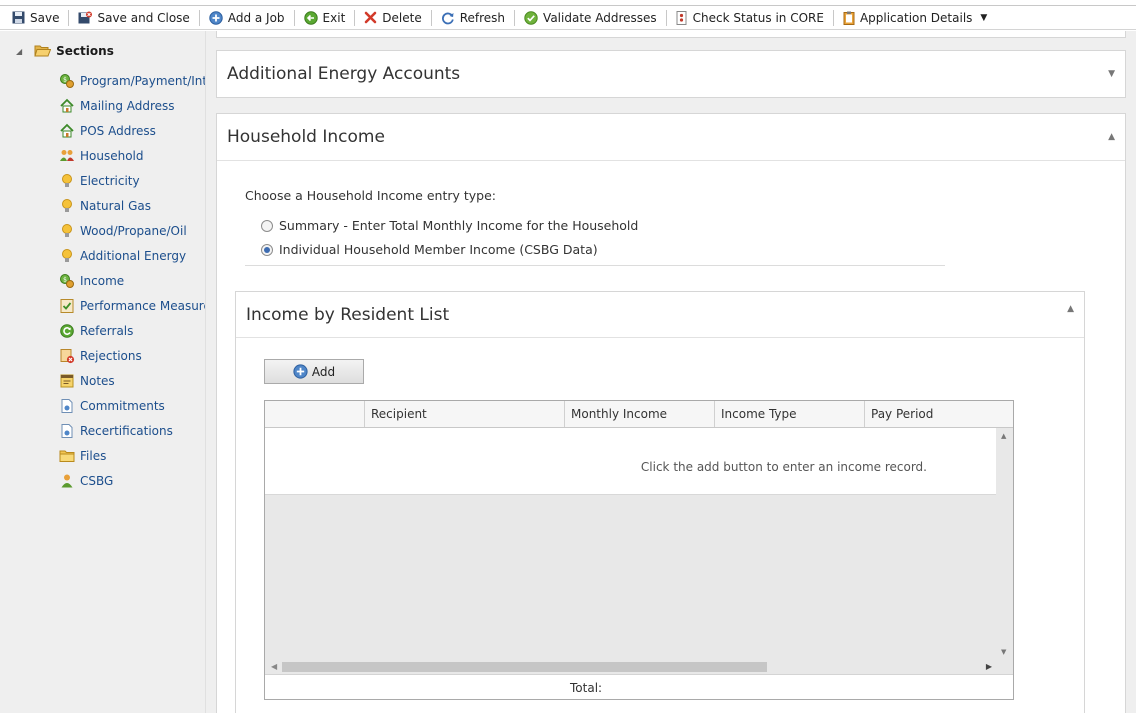  I want to click on radio-individual, so click(267, 249).